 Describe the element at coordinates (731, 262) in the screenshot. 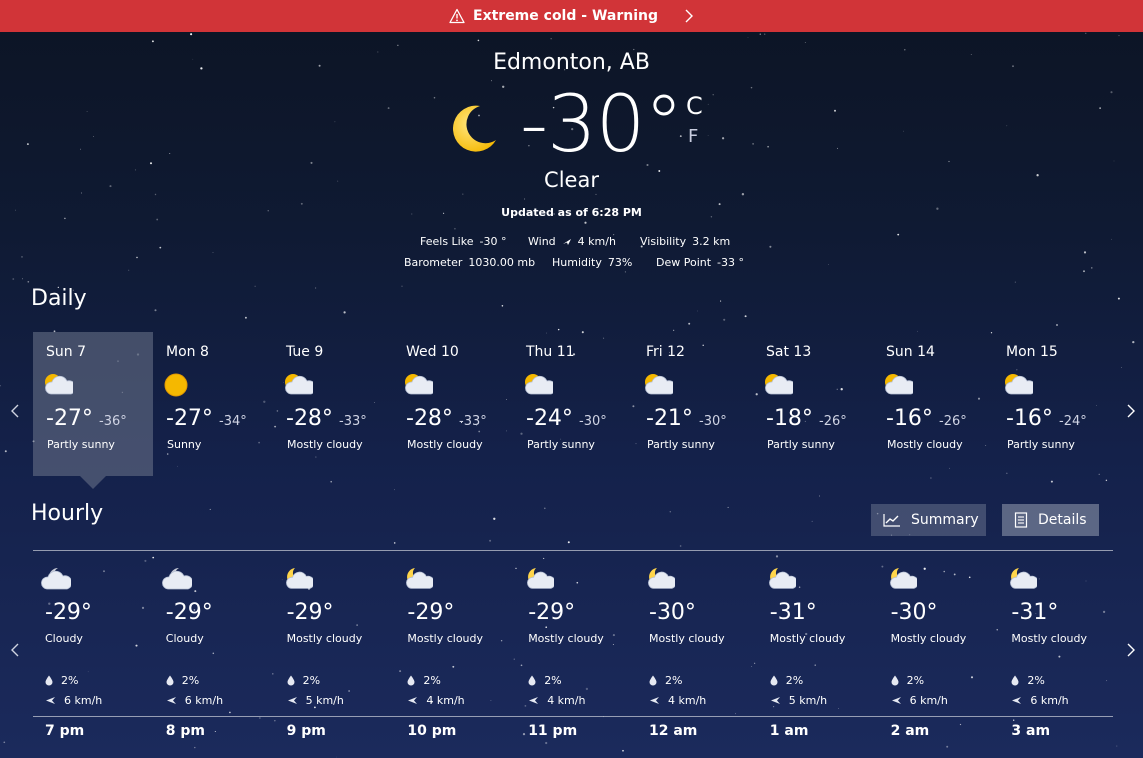

I see `dew-point-value: -33 °` at that location.